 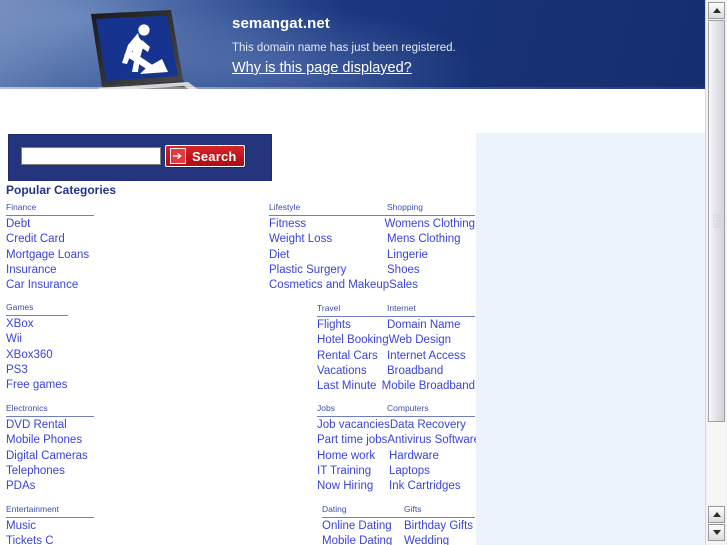 I want to click on scroll-up-arrow-icon, so click(x=716, y=10).